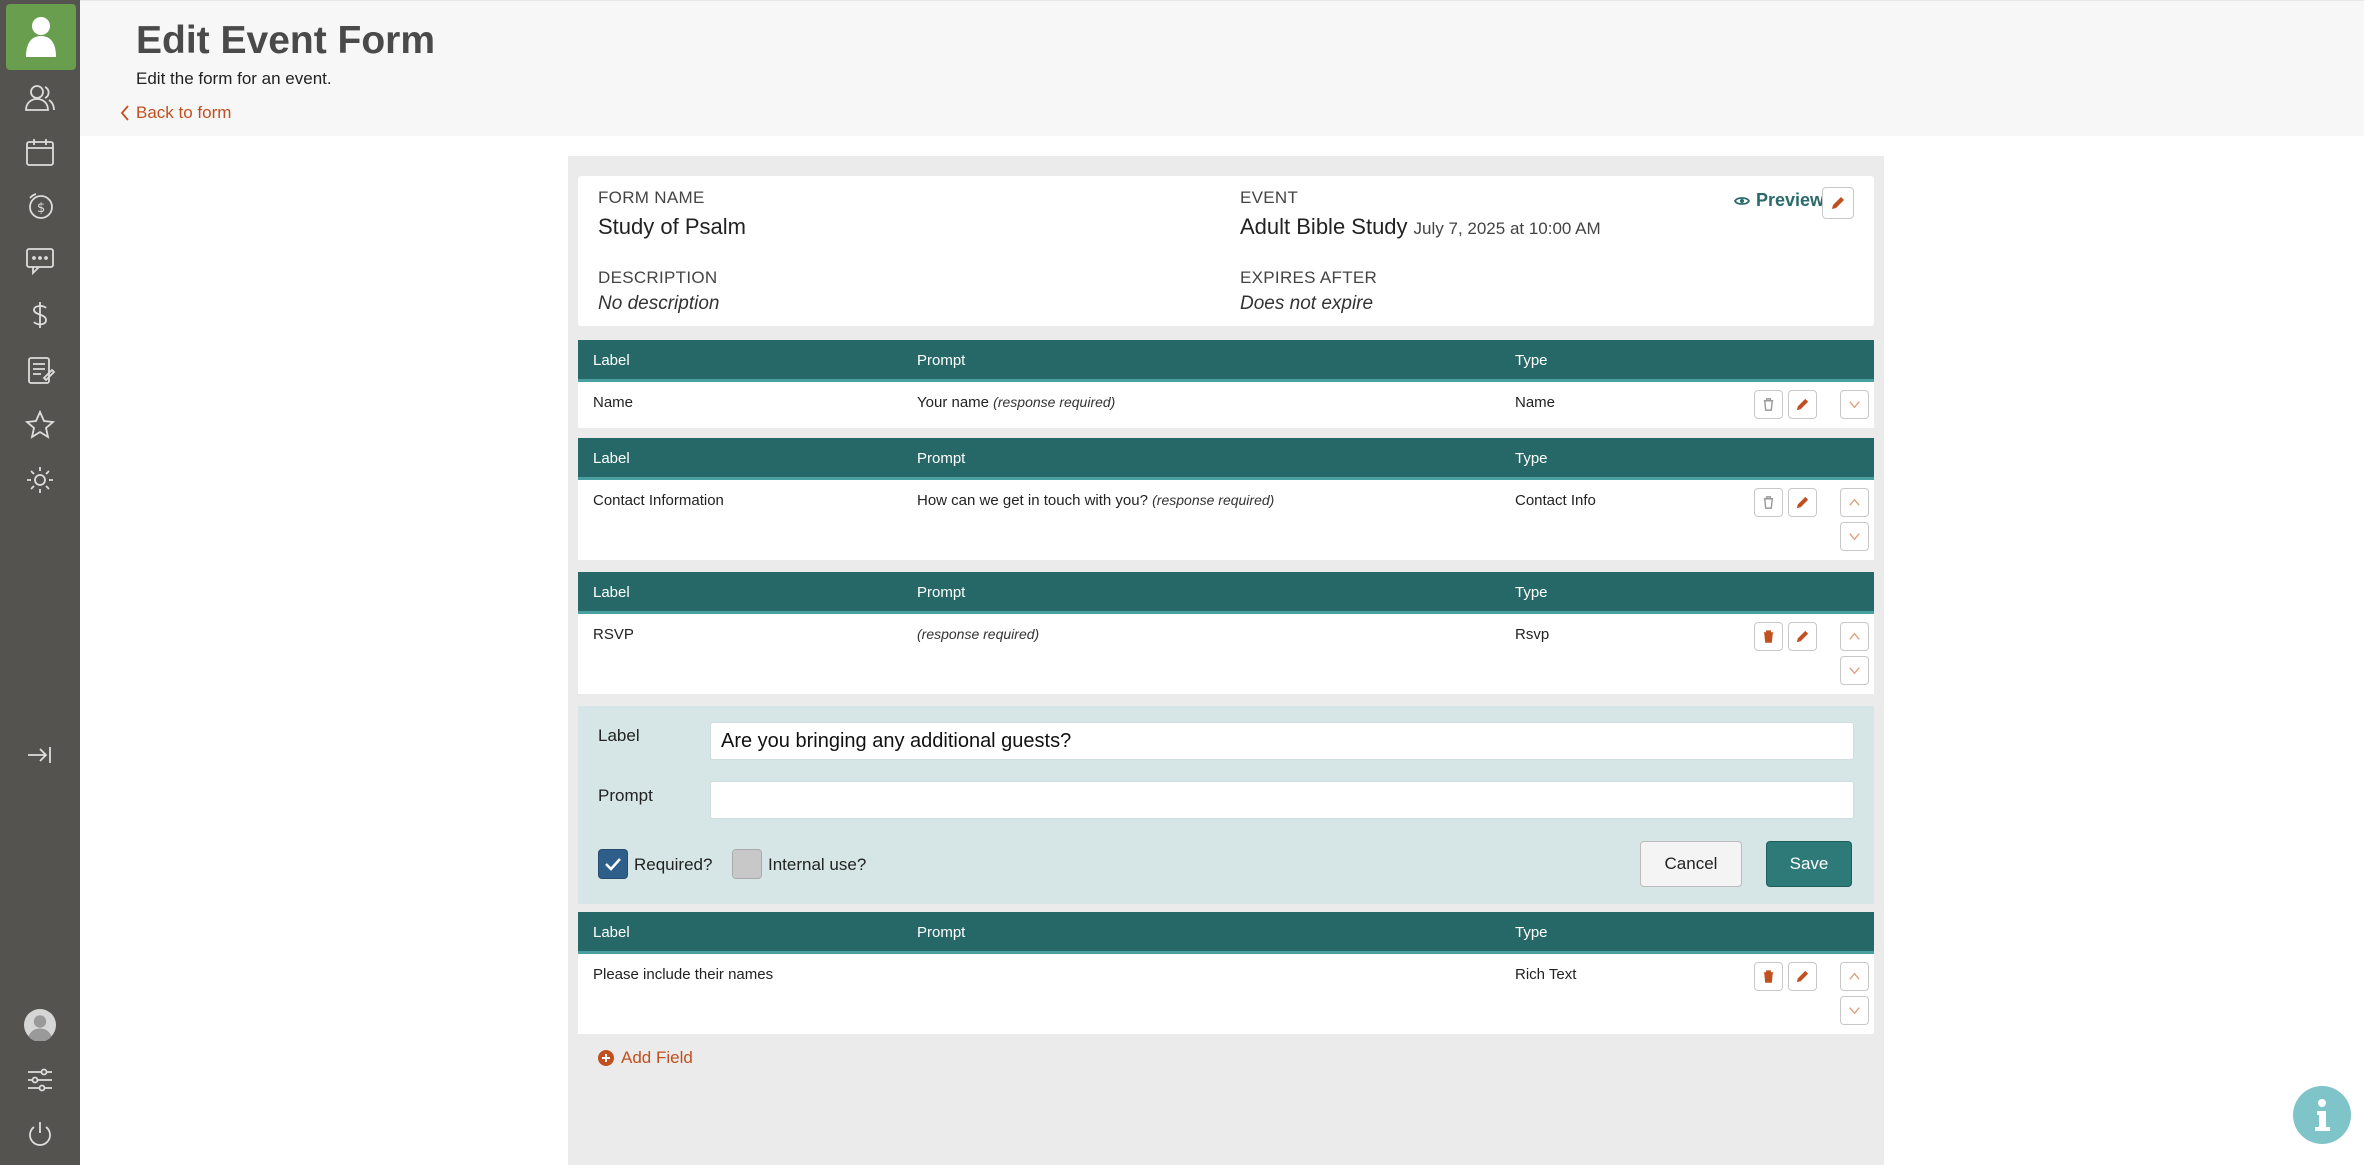 The image size is (2364, 1165). Describe the element at coordinates (40, 98) in the screenshot. I see `people-icon` at that location.